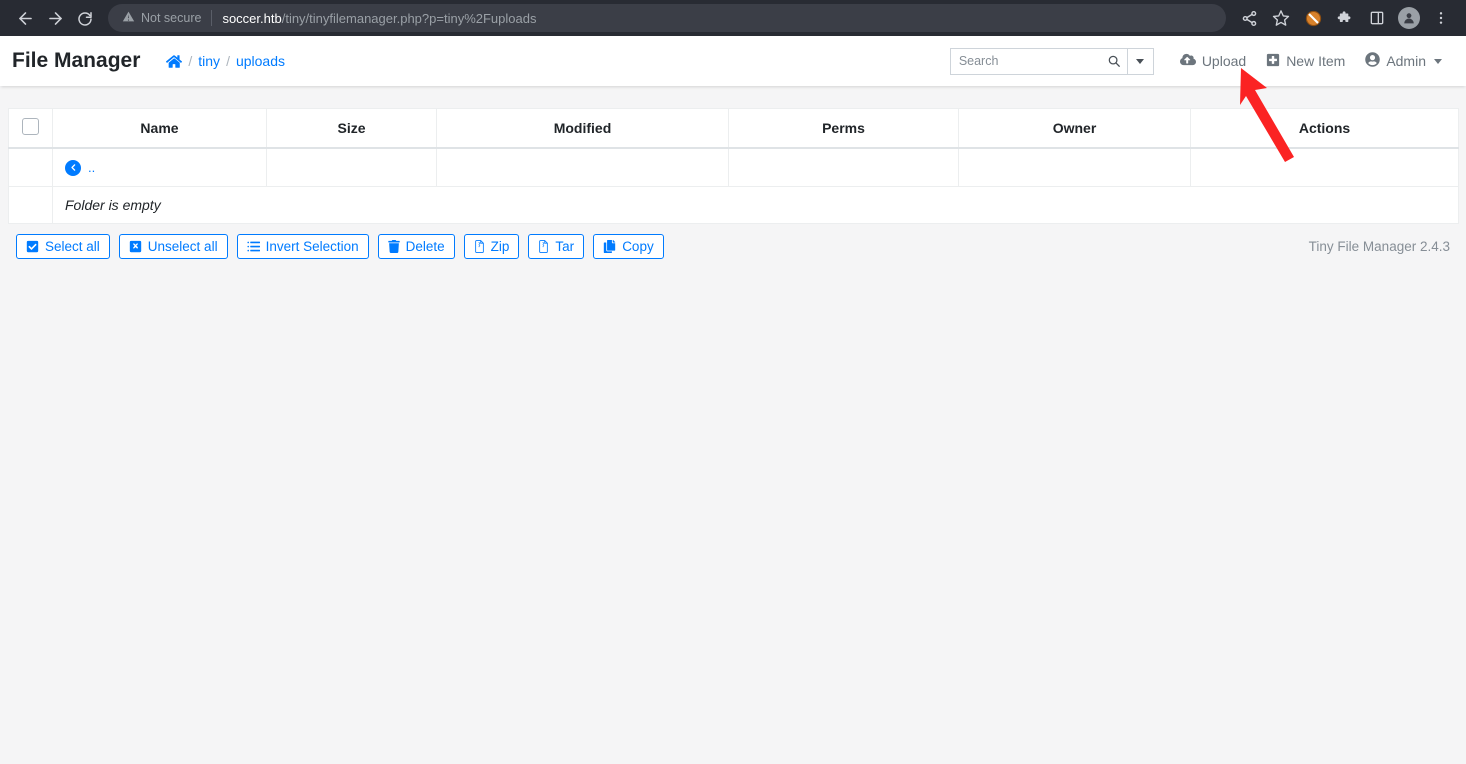  What do you see at coordinates (609, 246) in the screenshot?
I see `copy-icon` at bounding box center [609, 246].